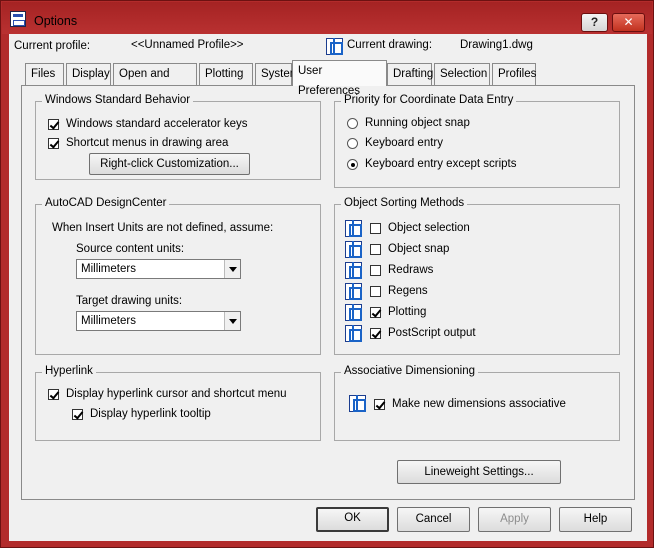 The height and width of the screenshot is (548, 654). Describe the element at coordinates (379, 404) in the screenshot. I see `associative-dimensions-checkbox` at that location.